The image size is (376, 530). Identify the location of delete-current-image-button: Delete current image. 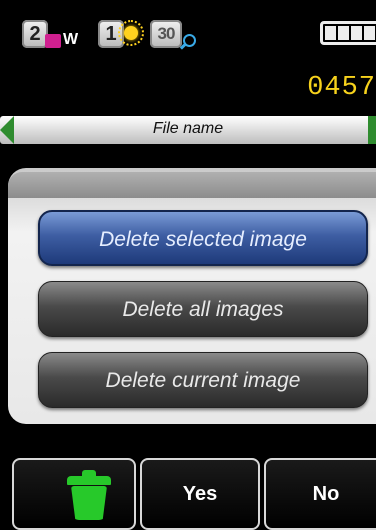
(203, 380).